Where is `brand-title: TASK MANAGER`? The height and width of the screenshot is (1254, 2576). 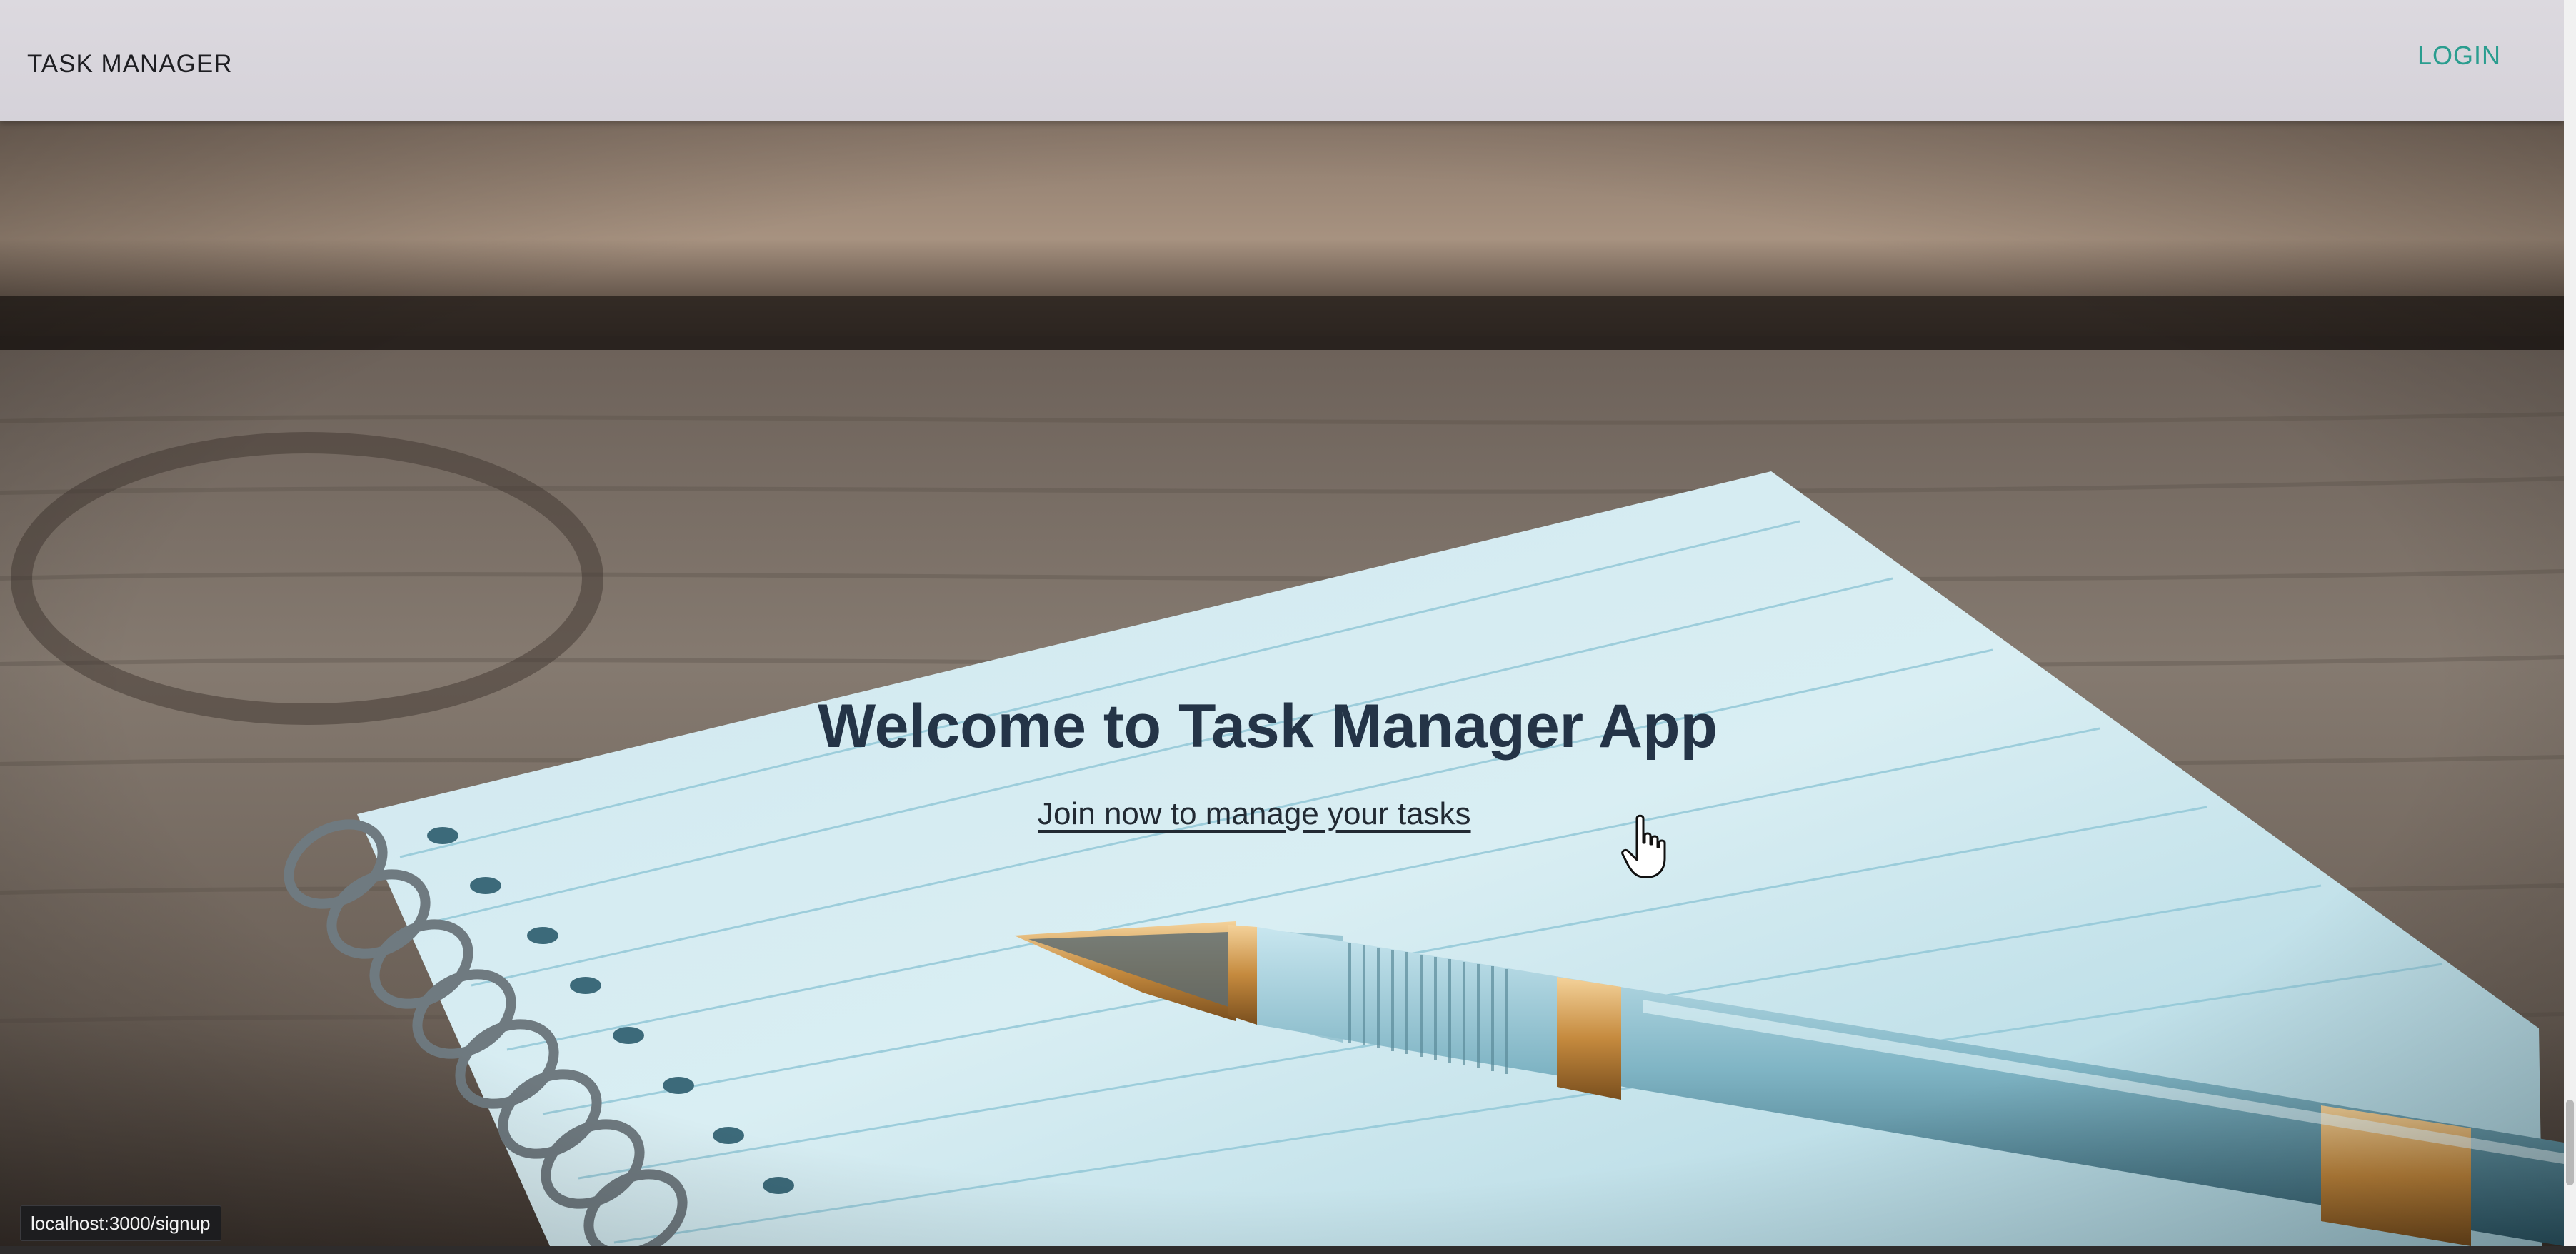
brand-title: TASK MANAGER is located at coordinates (130, 65).